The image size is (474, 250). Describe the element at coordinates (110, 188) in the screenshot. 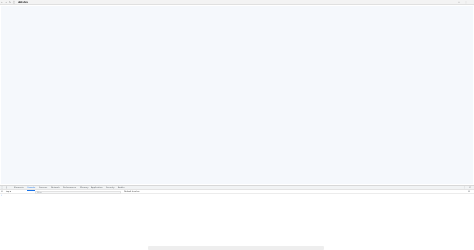

I see `tab-security: Security` at that location.